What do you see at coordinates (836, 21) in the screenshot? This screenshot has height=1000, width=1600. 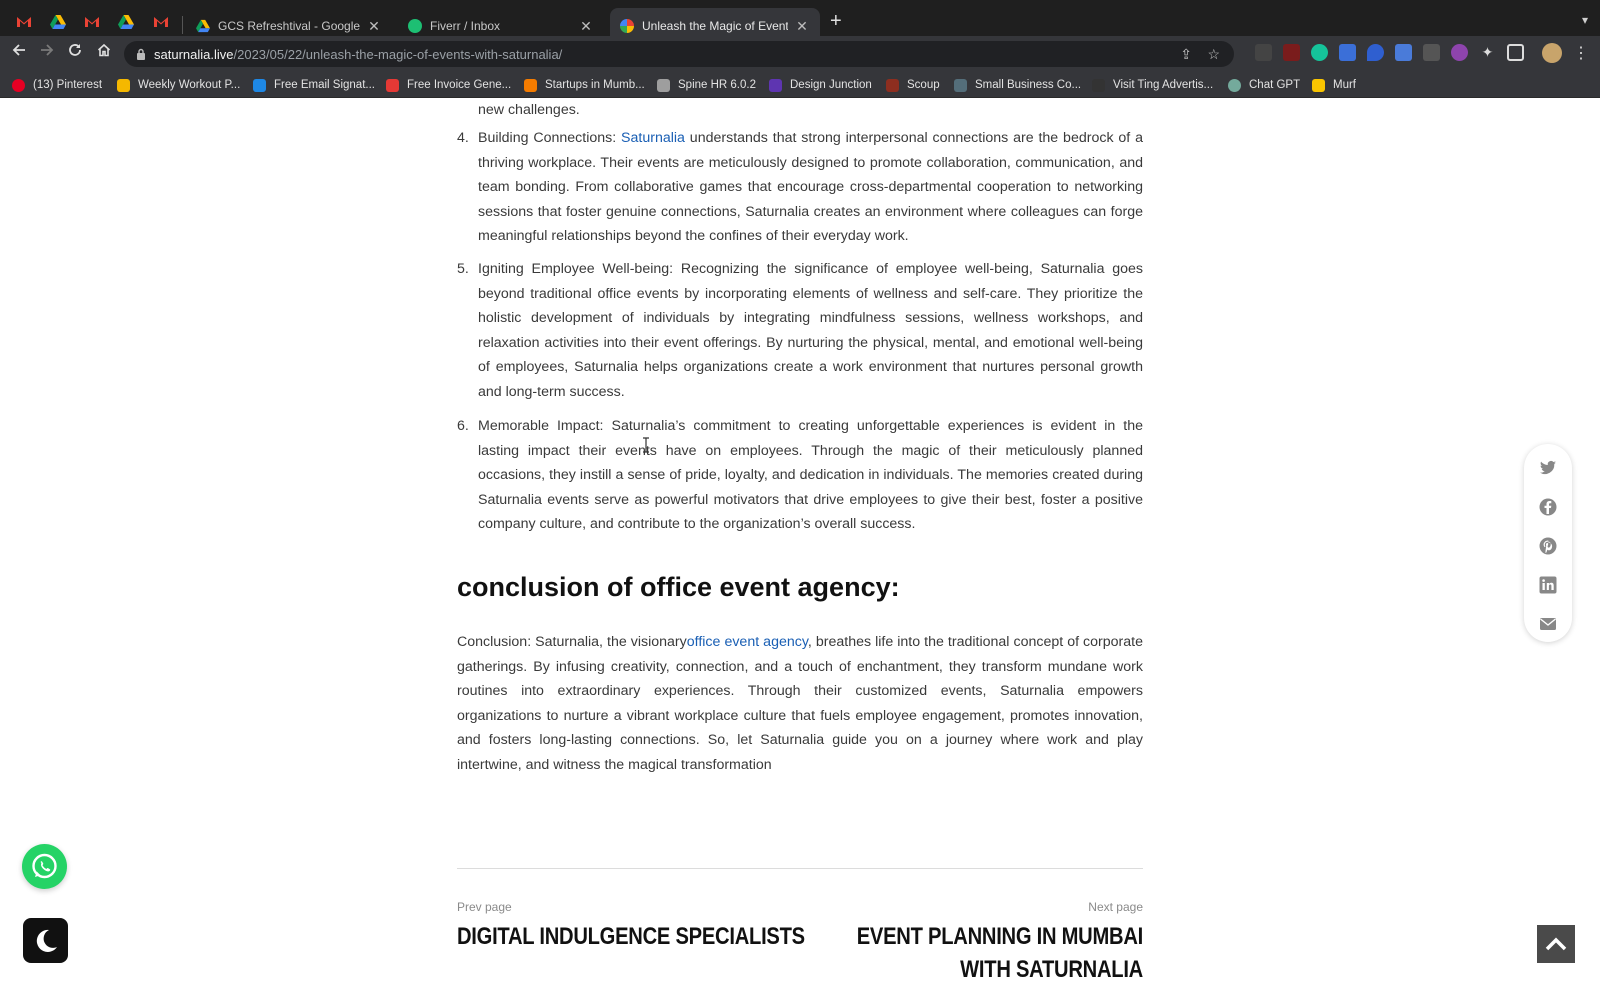 I see `new-tab-button: +` at bounding box center [836, 21].